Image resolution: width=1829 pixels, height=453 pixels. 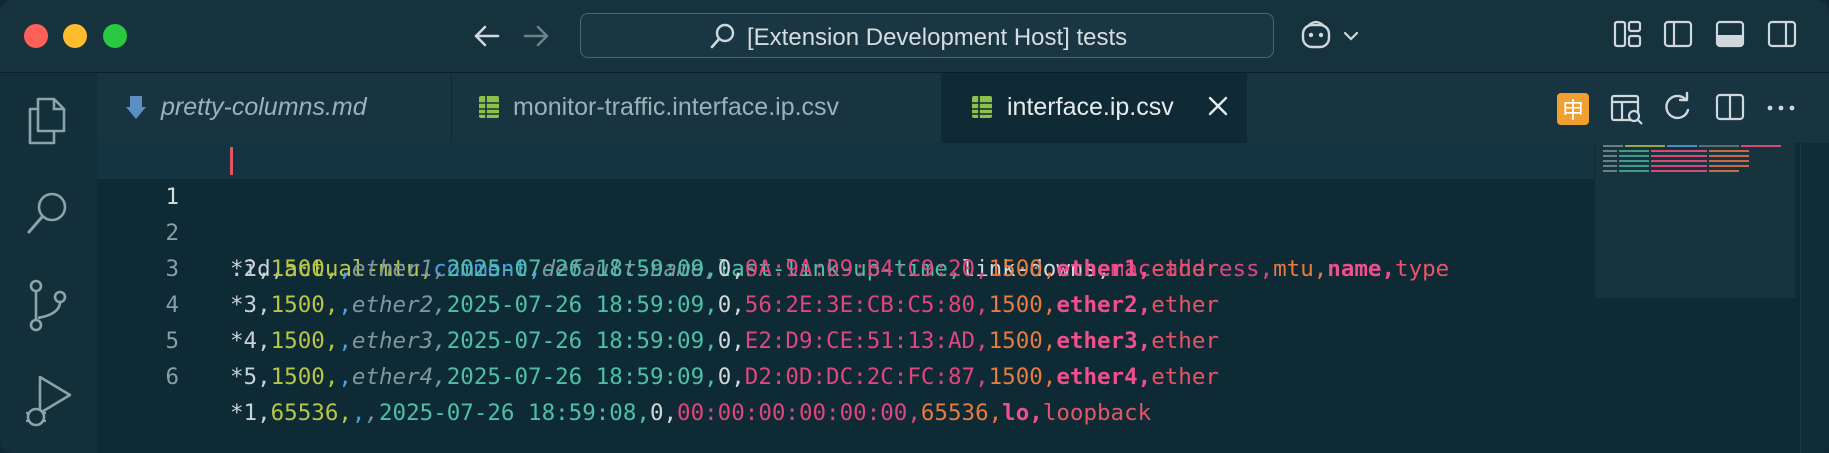 I want to click on csv-token: ether, so click(x=1185, y=377).